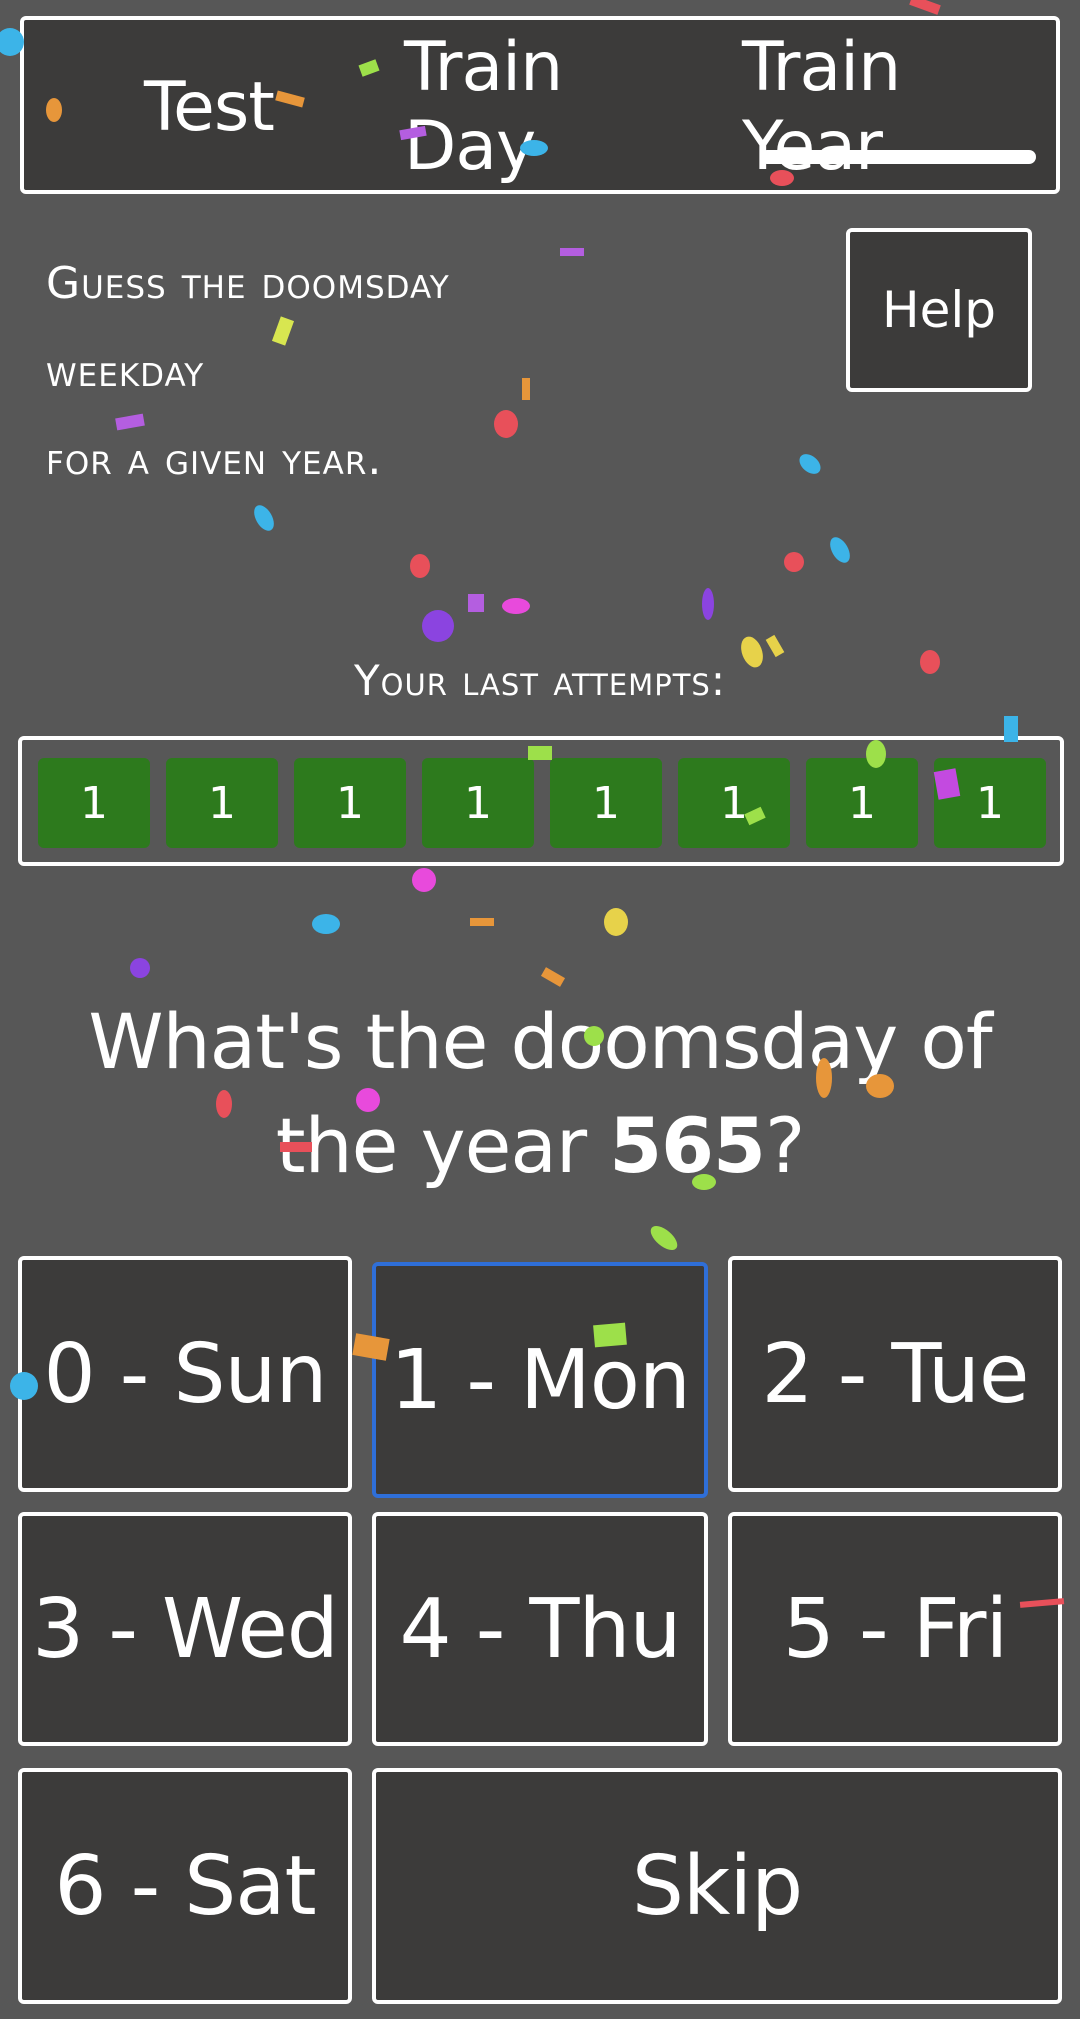 The width and height of the screenshot is (1080, 2019). I want to click on tab-train-year: Train Year, so click(898, 107).